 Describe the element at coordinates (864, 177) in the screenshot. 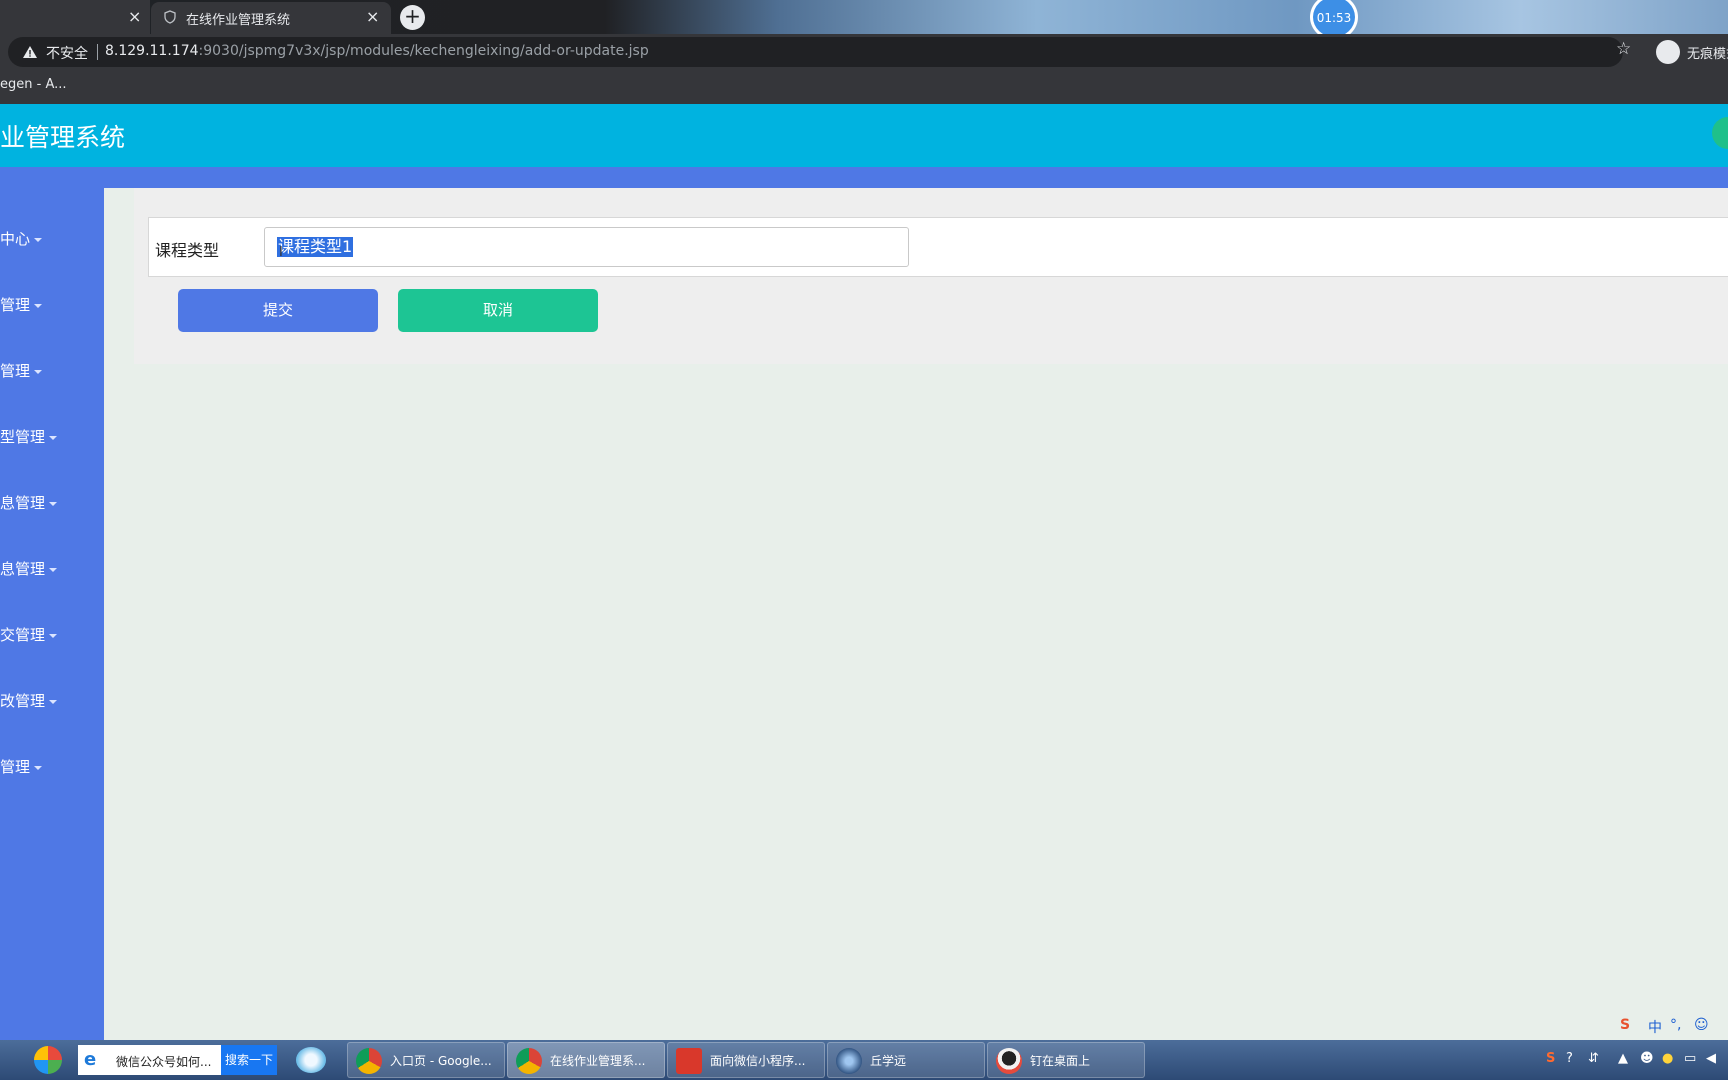

I see `header-subbar` at that location.